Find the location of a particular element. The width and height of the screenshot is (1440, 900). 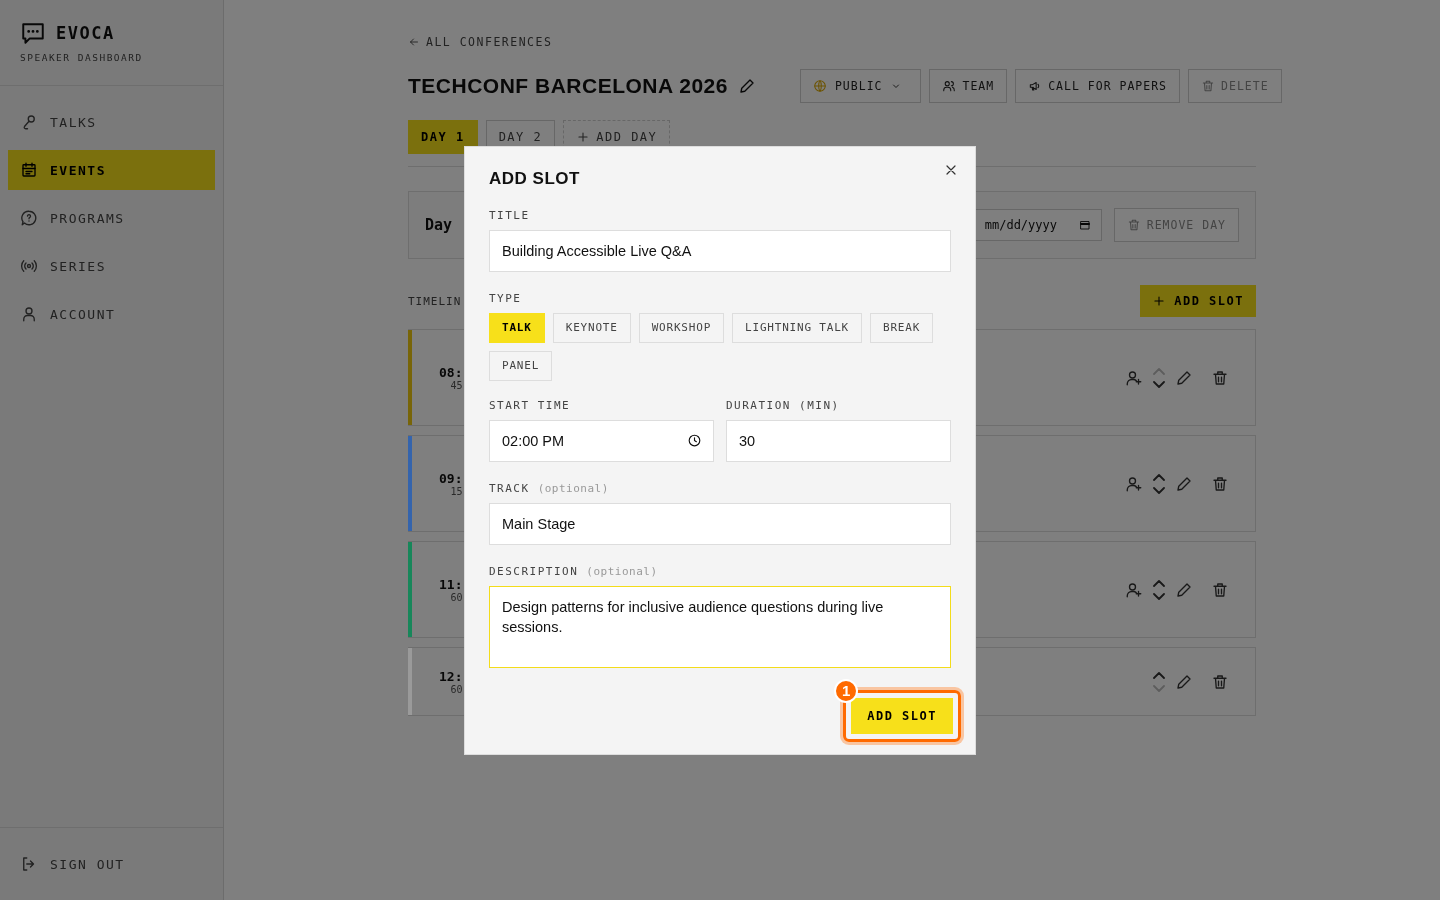

slot-time: 09: is located at coordinates (451, 478).